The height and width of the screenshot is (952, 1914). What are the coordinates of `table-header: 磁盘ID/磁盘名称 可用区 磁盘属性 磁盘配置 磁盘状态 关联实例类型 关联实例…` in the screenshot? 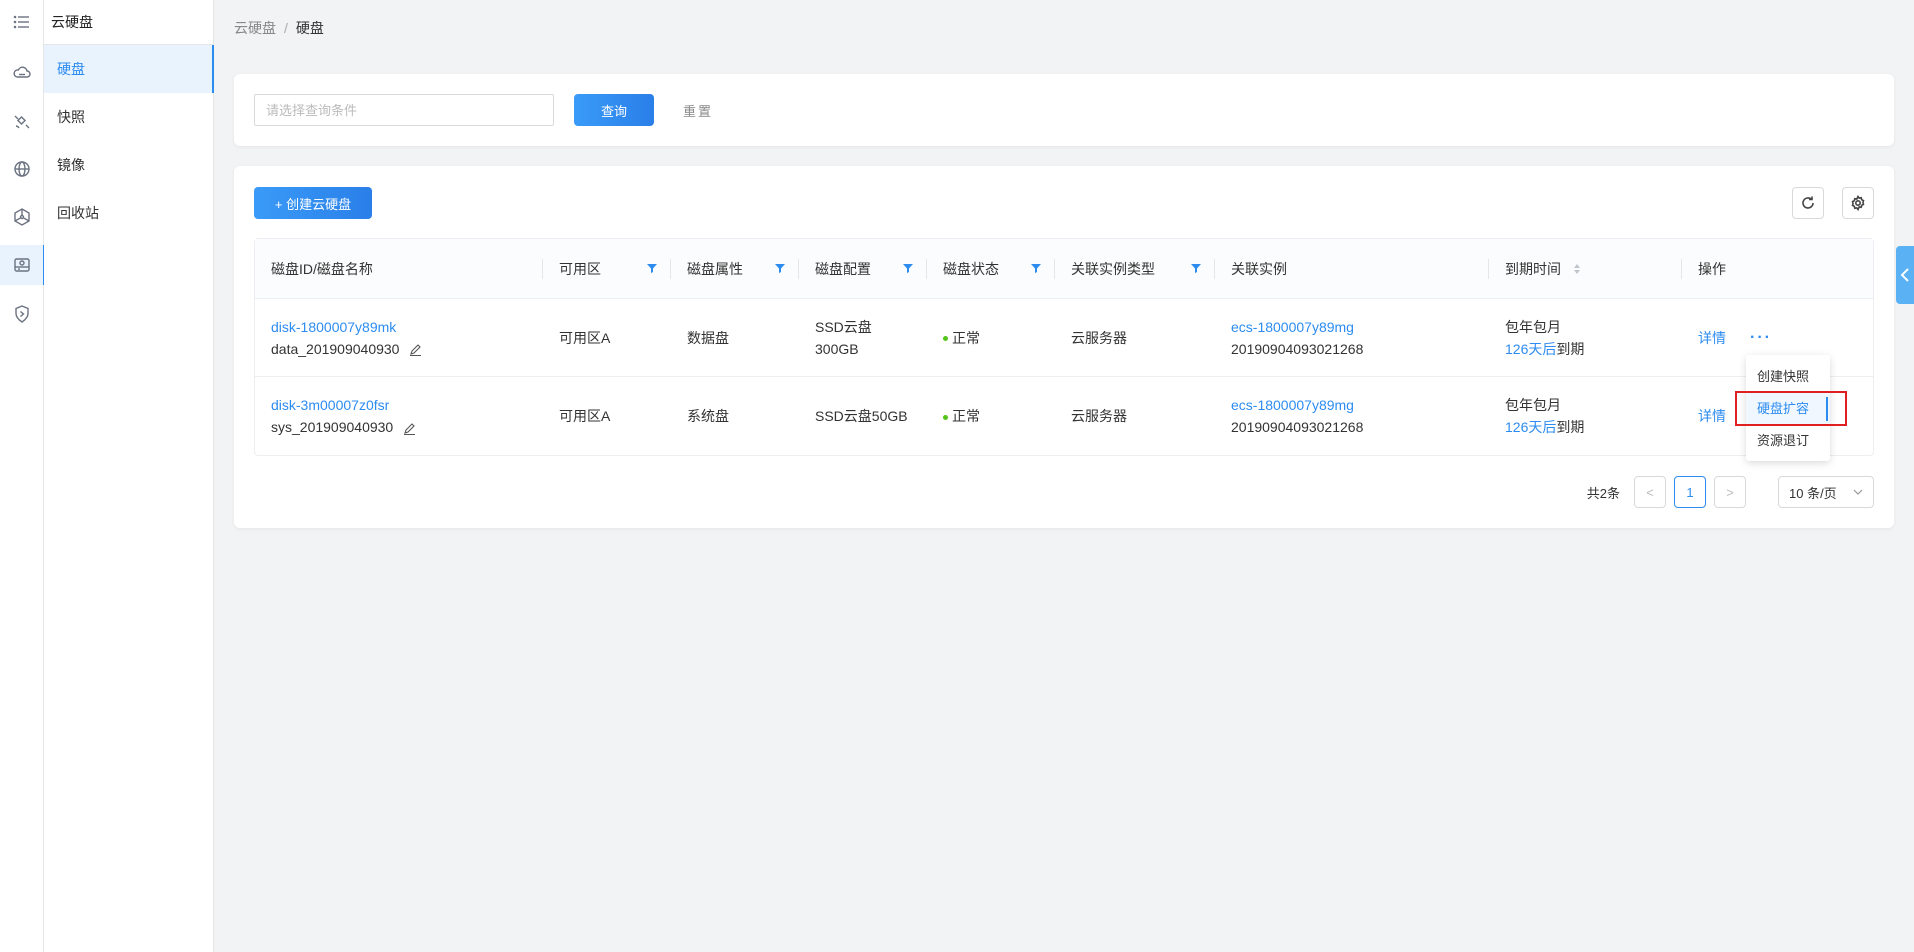 It's located at (1064, 269).